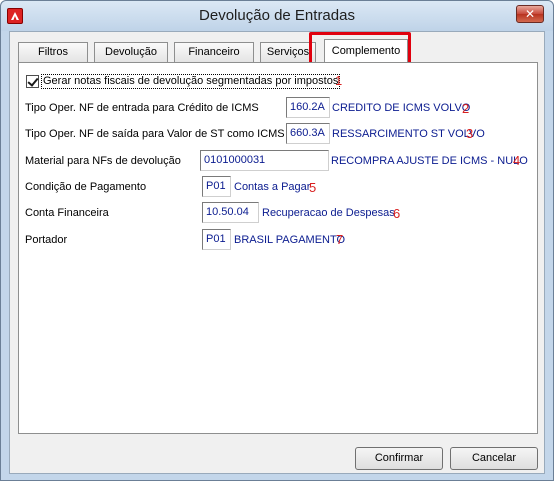 This screenshot has height=481, width=554. Describe the element at coordinates (103, 161) in the screenshot. I see `row-label: Material para NFs de devolução` at that location.